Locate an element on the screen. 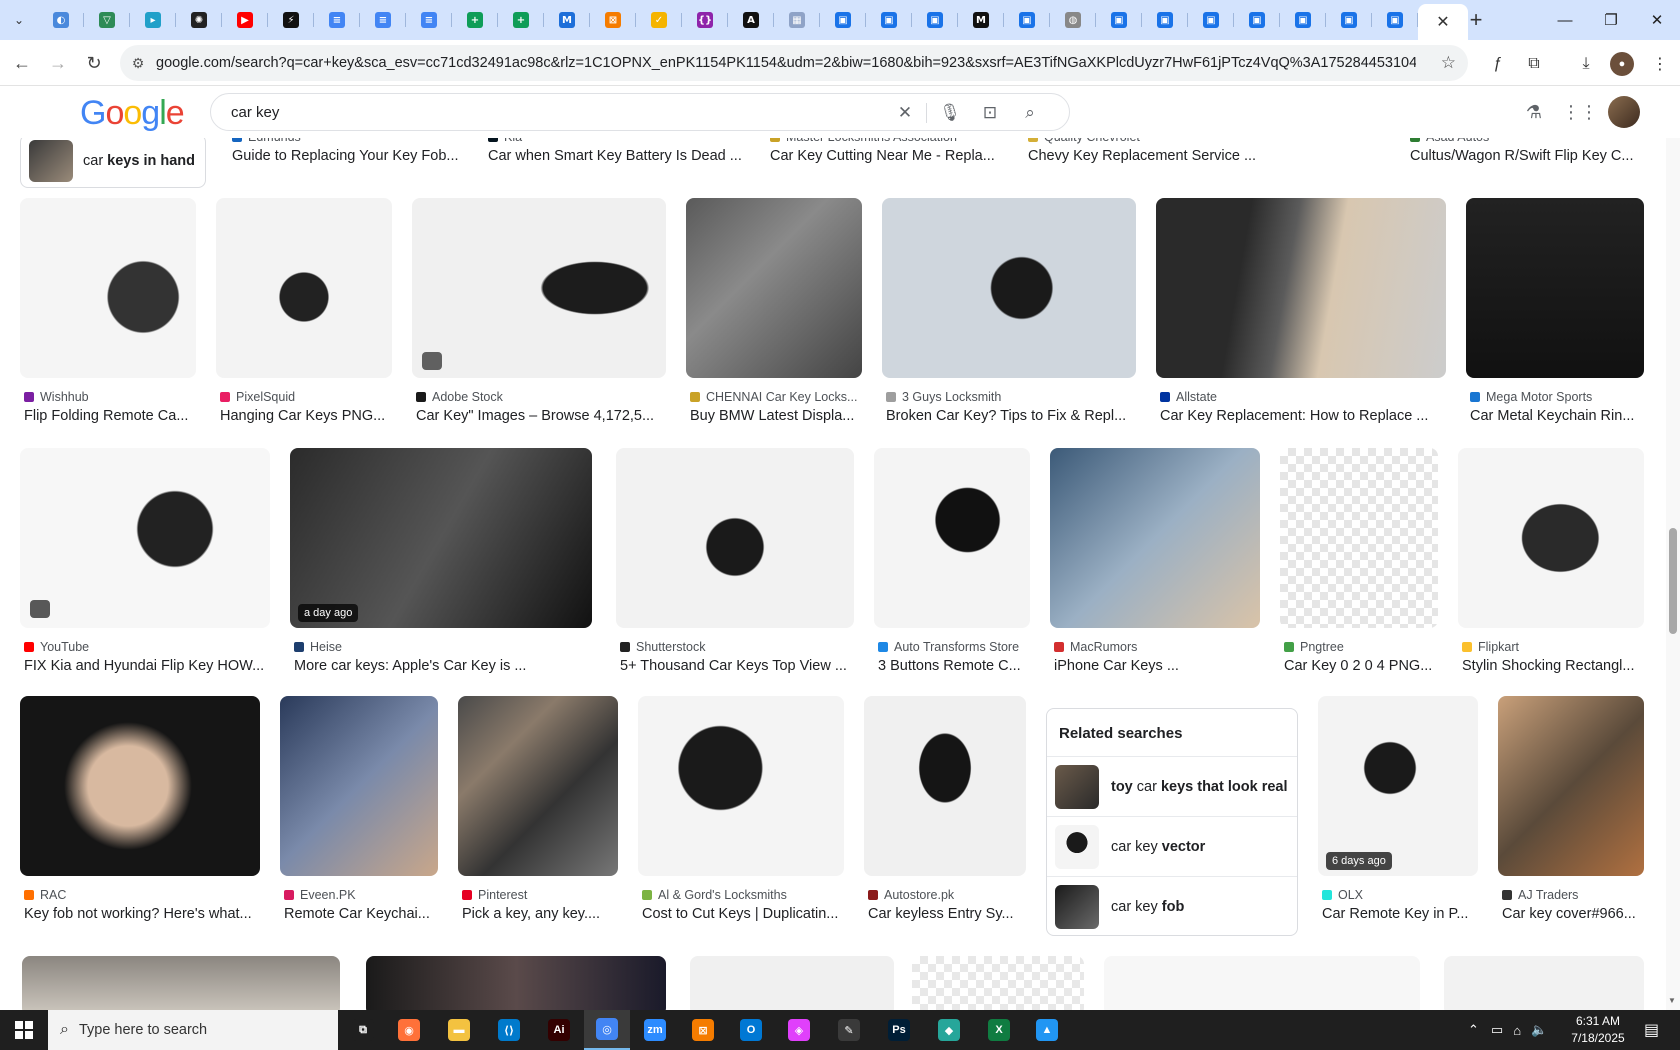 Image resolution: width=1680 pixels, height=1050 pixels. result-source: 3 Guys Locksmith is located at coordinates (943, 397).